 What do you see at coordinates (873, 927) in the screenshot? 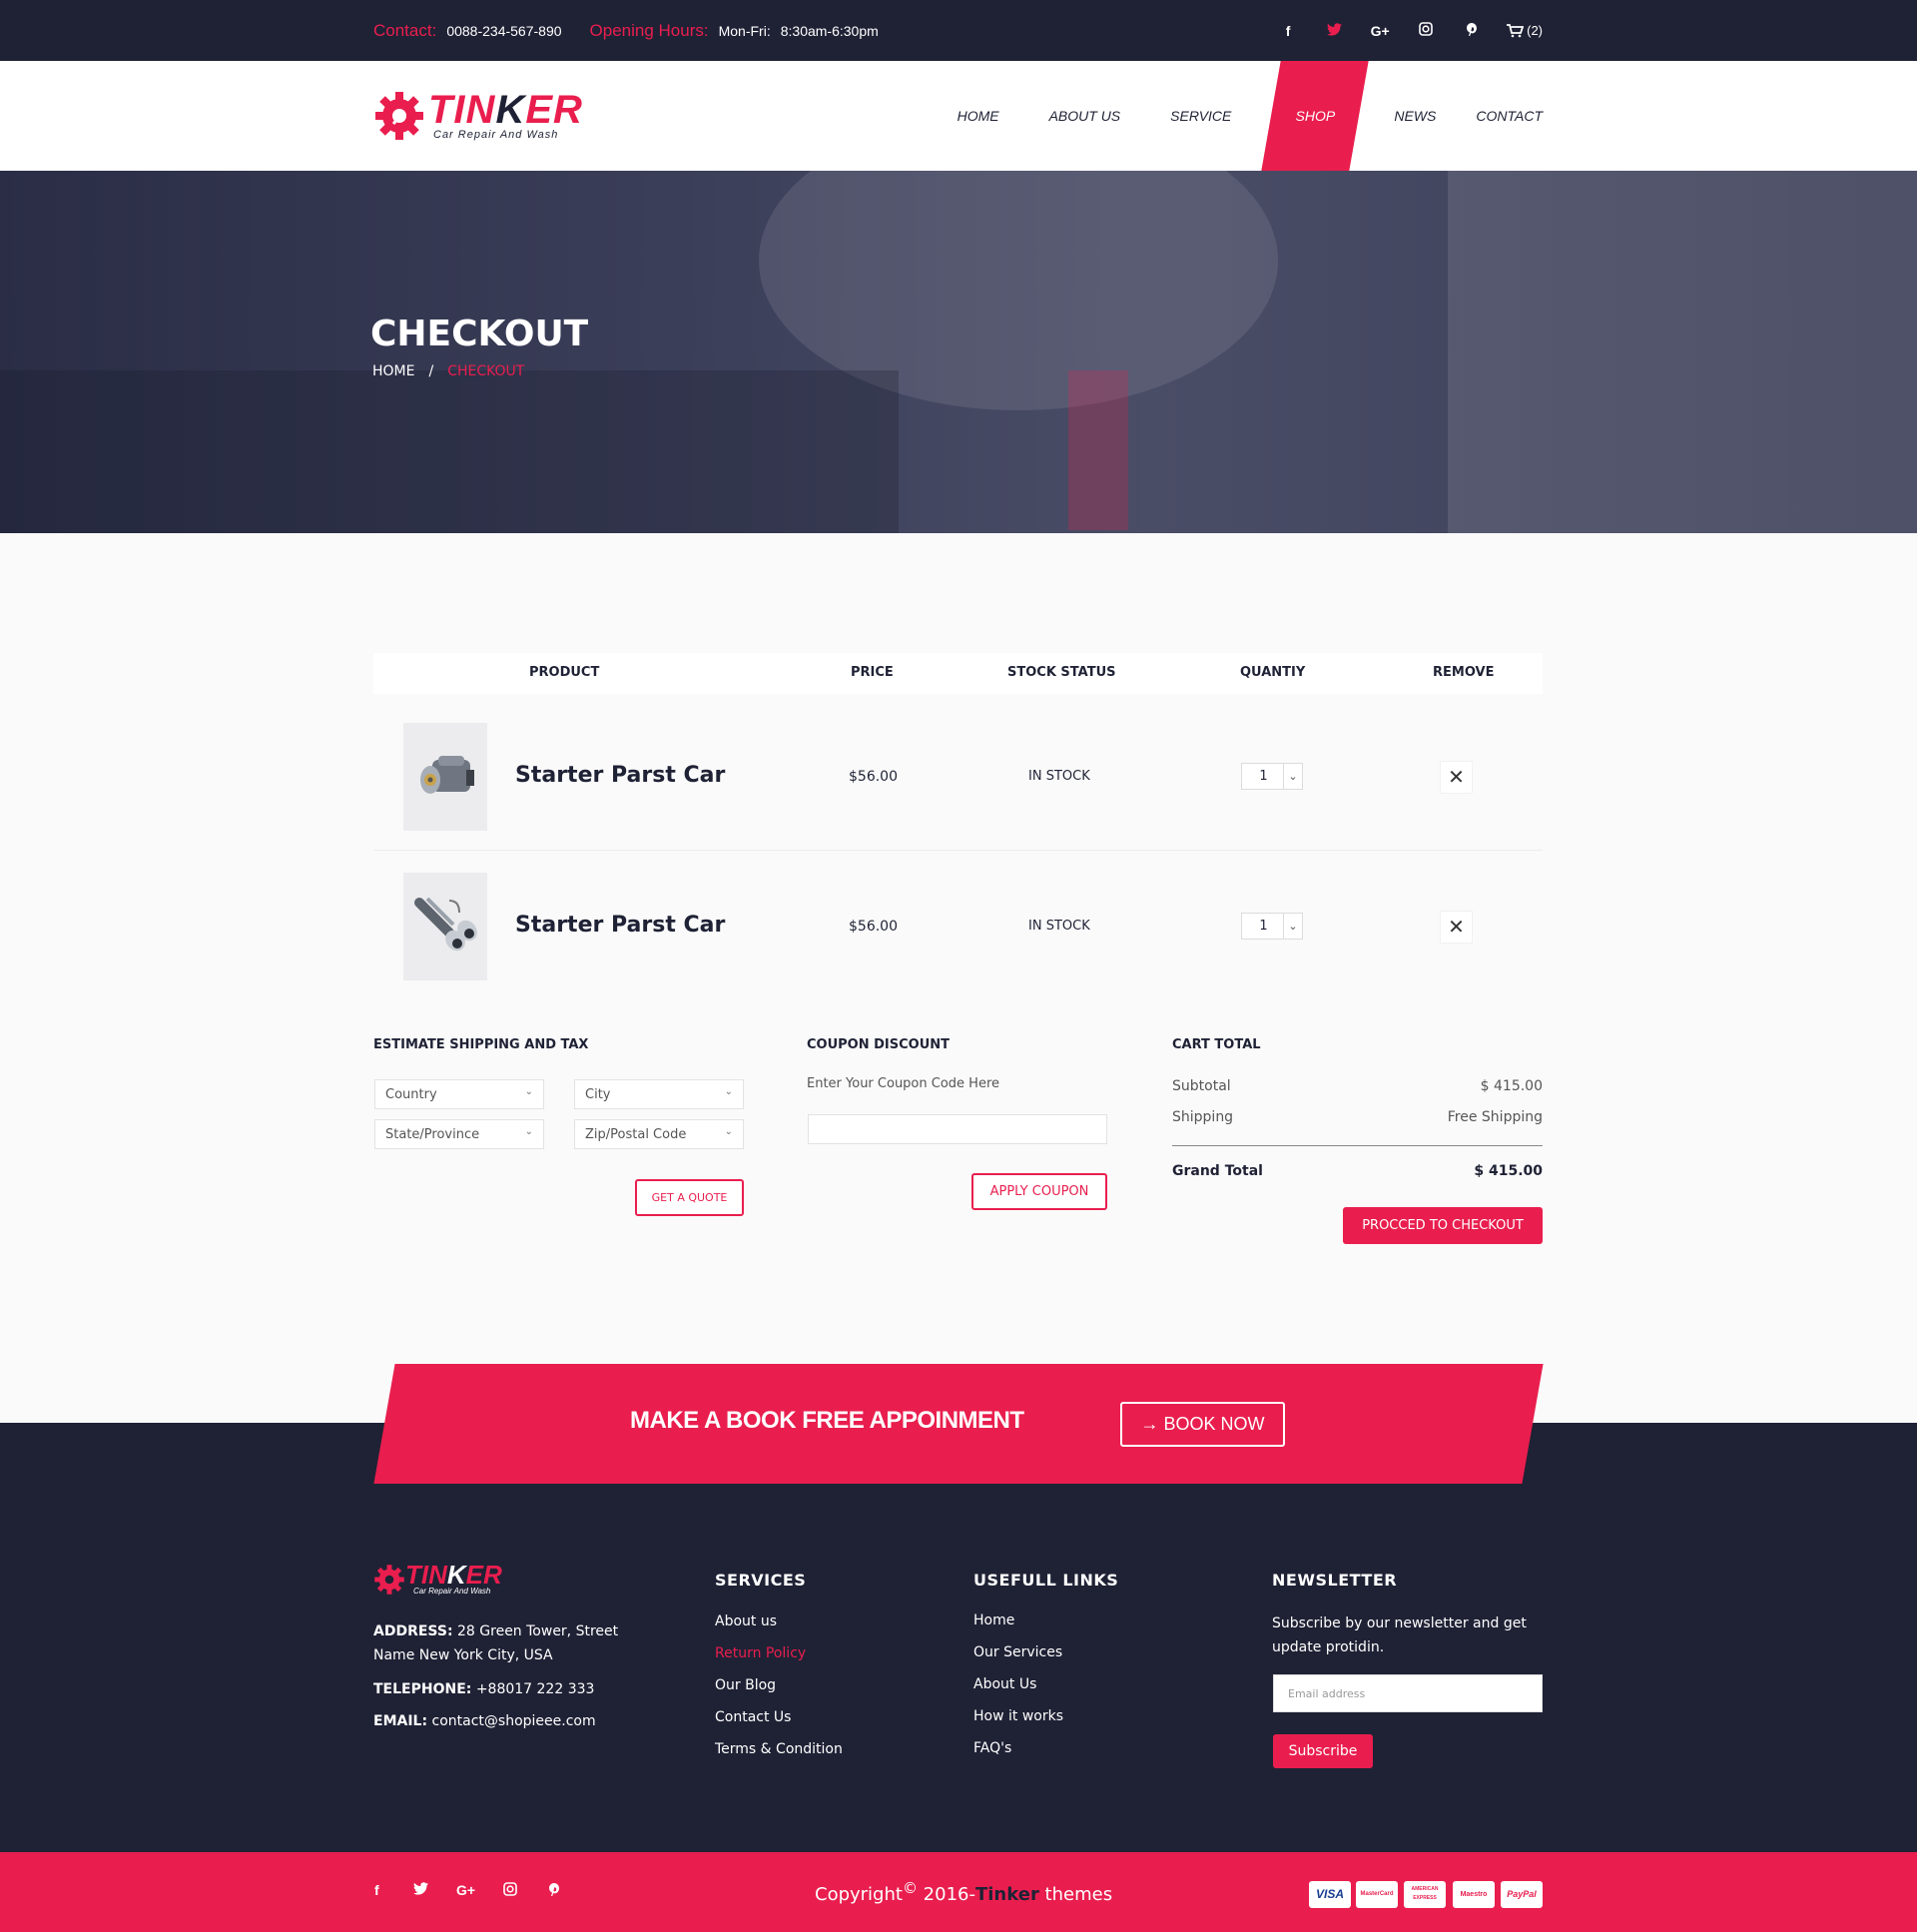
I see `product-price: $56.00` at bounding box center [873, 927].